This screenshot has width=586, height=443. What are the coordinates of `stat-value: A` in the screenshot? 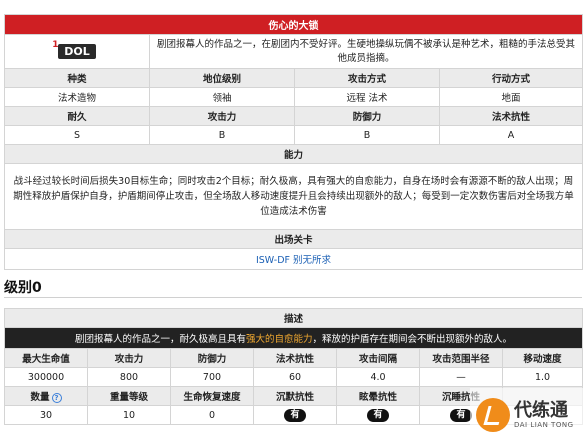 It's located at (511, 135).